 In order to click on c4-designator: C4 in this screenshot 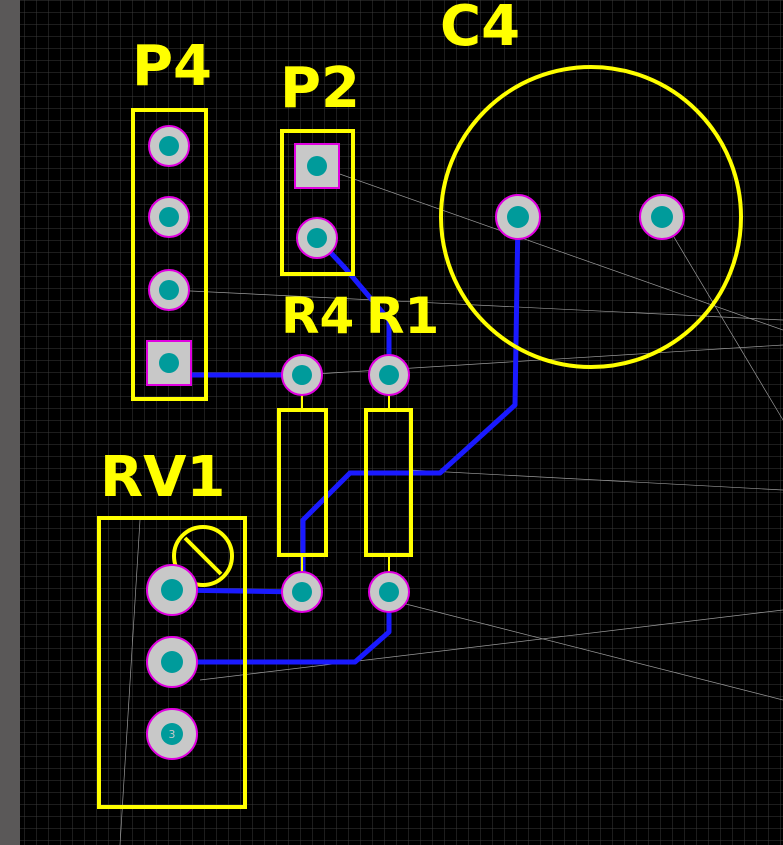, I will do `click(480, 29)`.